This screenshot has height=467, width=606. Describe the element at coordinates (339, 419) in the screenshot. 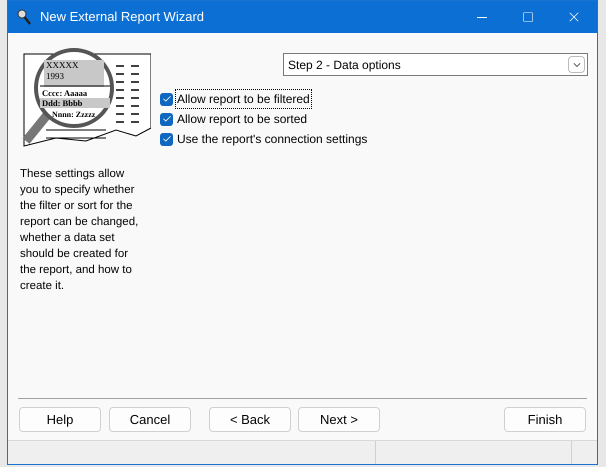

I see `wizard-button: Next >` at that location.